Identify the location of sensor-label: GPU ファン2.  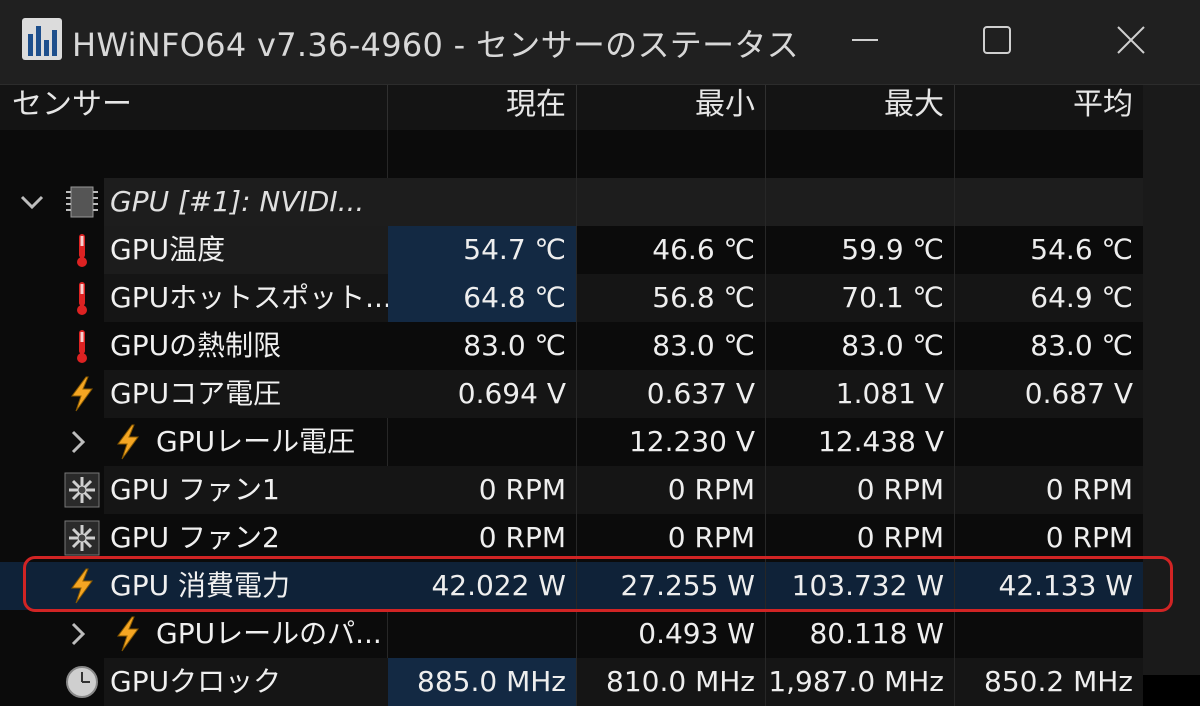
(195, 537).